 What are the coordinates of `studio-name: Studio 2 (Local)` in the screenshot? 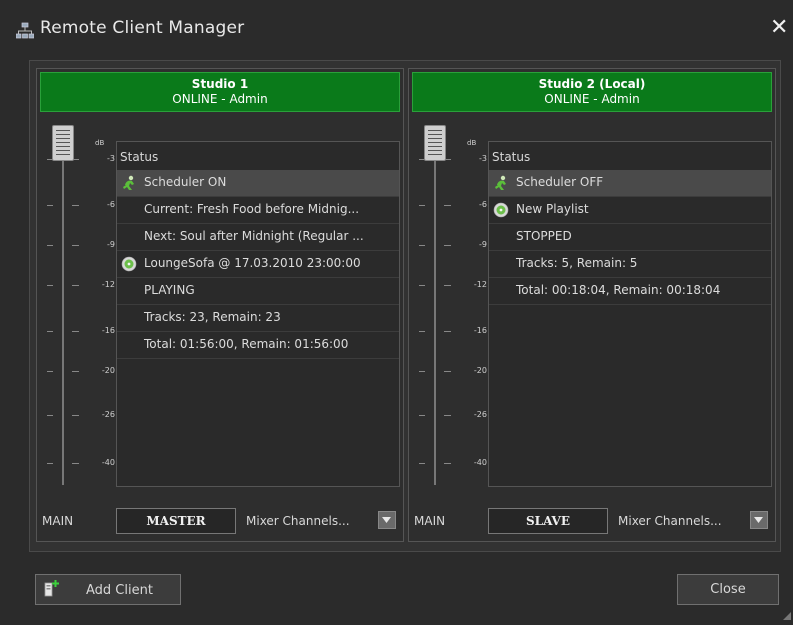 It's located at (592, 84).